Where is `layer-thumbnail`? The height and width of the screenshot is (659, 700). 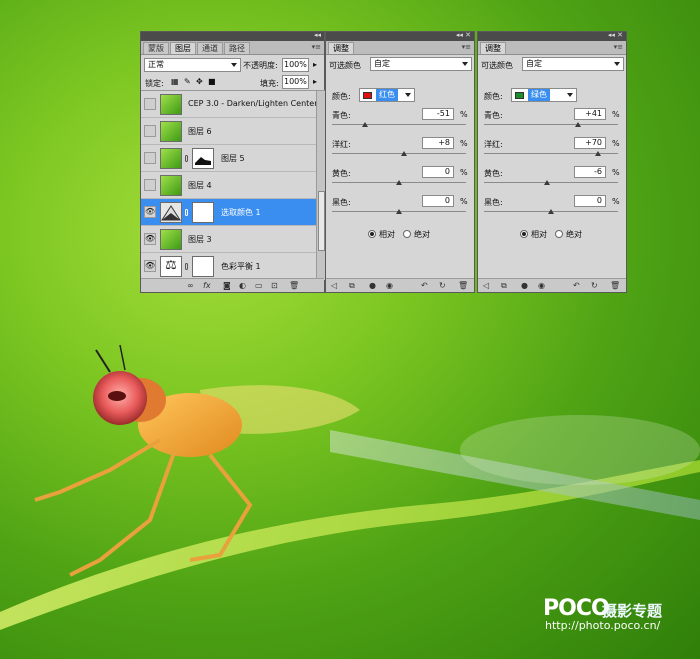 layer-thumbnail is located at coordinates (171, 131).